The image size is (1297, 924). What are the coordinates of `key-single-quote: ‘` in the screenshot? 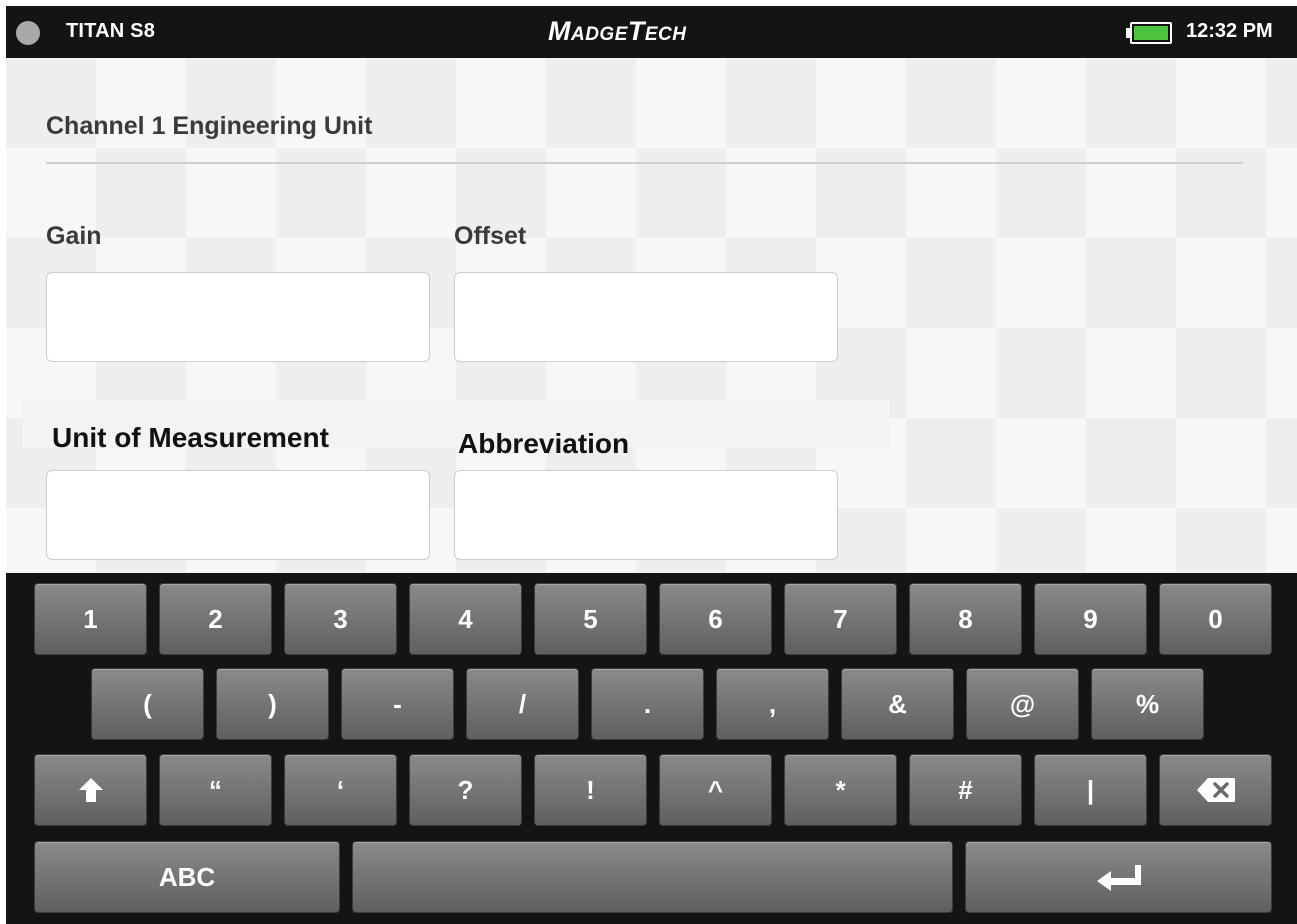 It's located at (340, 790).